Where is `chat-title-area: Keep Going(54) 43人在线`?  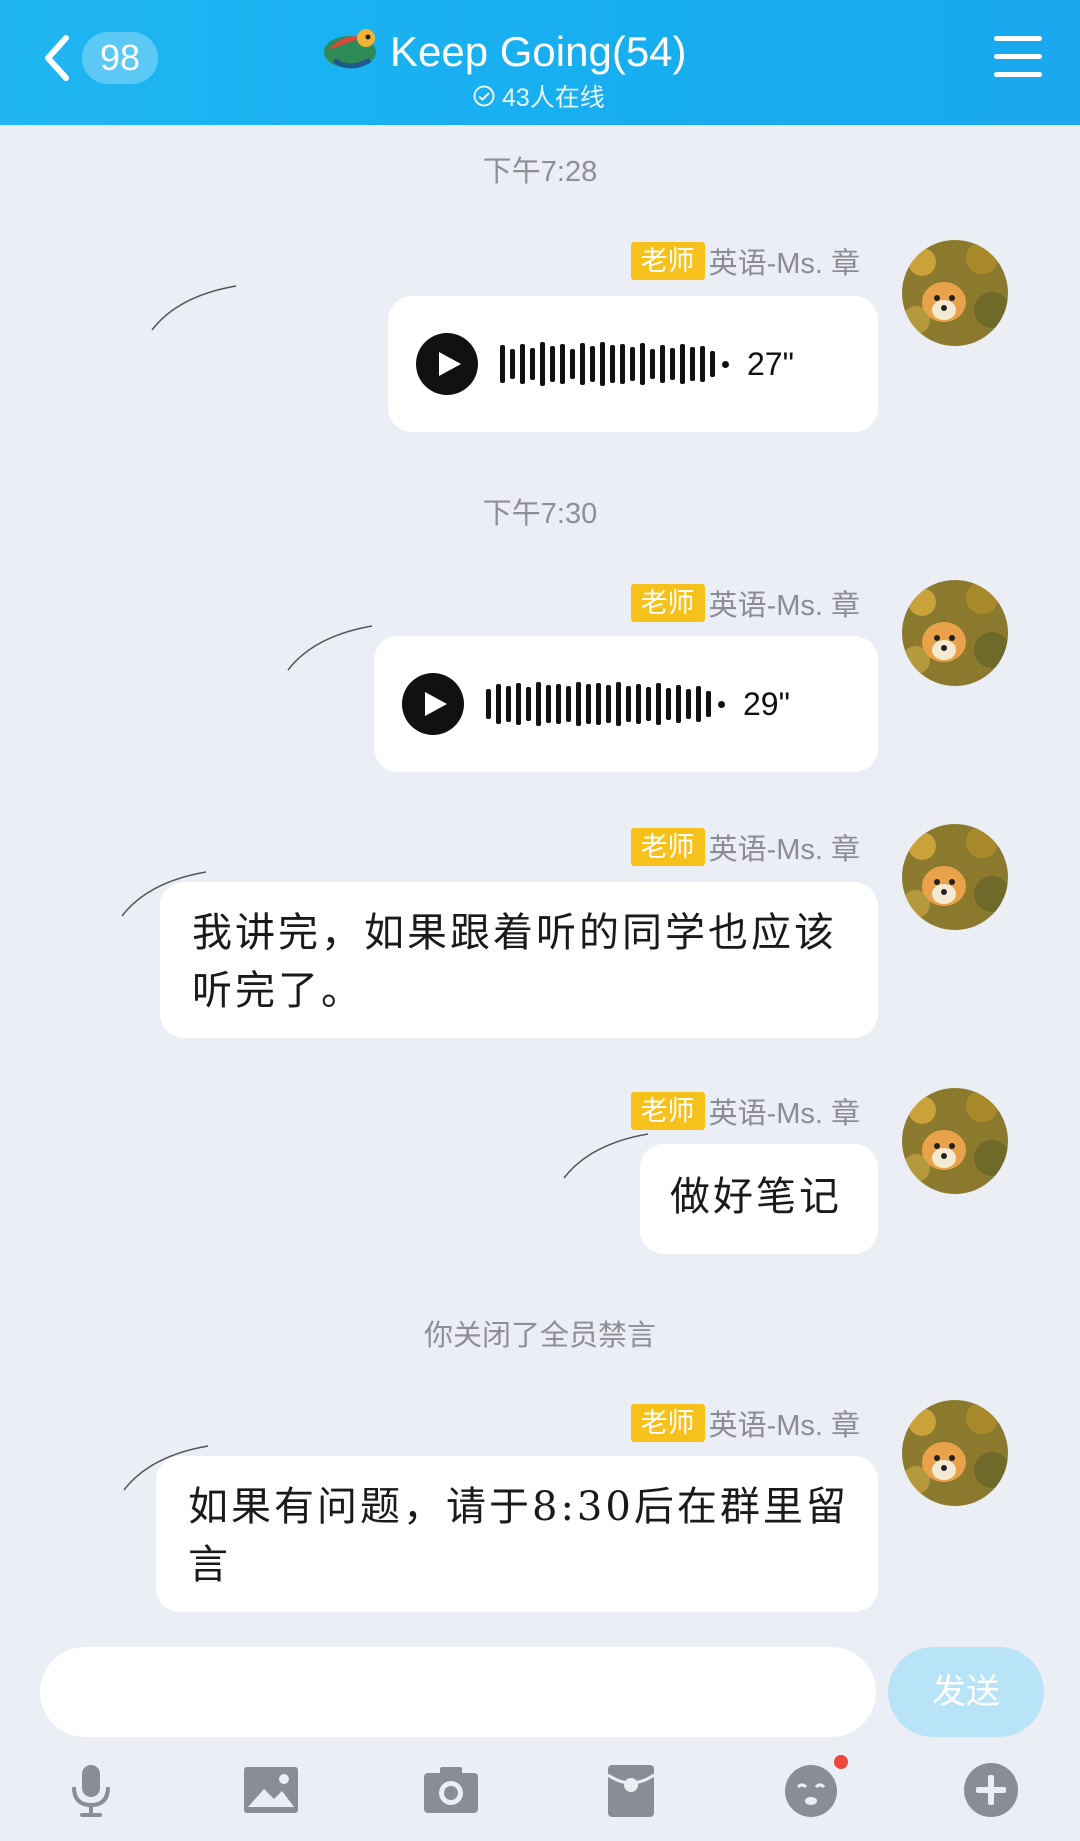
chat-title-area: Keep Going(54) 43人在线 is located at coordinates (540, 62).